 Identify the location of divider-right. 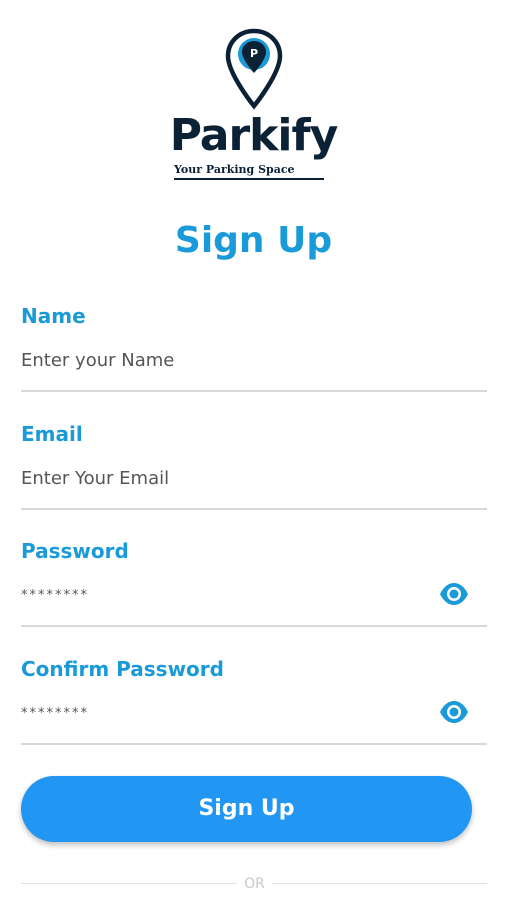
(379, 883).